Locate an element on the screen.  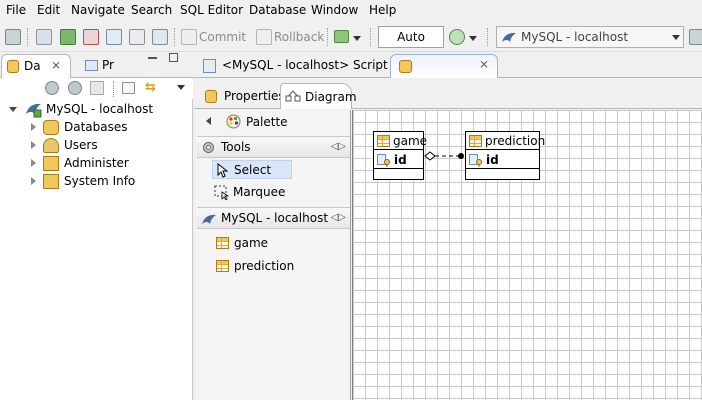
refresh-icon is located at coordinates (68, 37).